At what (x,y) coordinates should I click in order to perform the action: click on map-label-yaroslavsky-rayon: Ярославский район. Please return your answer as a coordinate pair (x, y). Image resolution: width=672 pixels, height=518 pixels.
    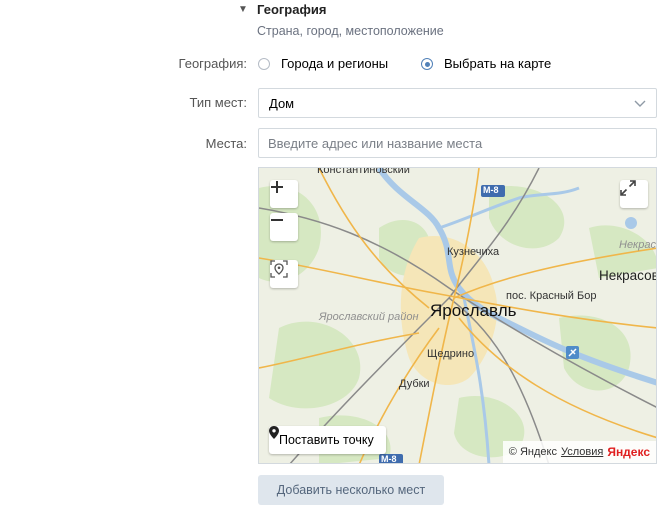
    Looking at the image, I should click on (369, 317).